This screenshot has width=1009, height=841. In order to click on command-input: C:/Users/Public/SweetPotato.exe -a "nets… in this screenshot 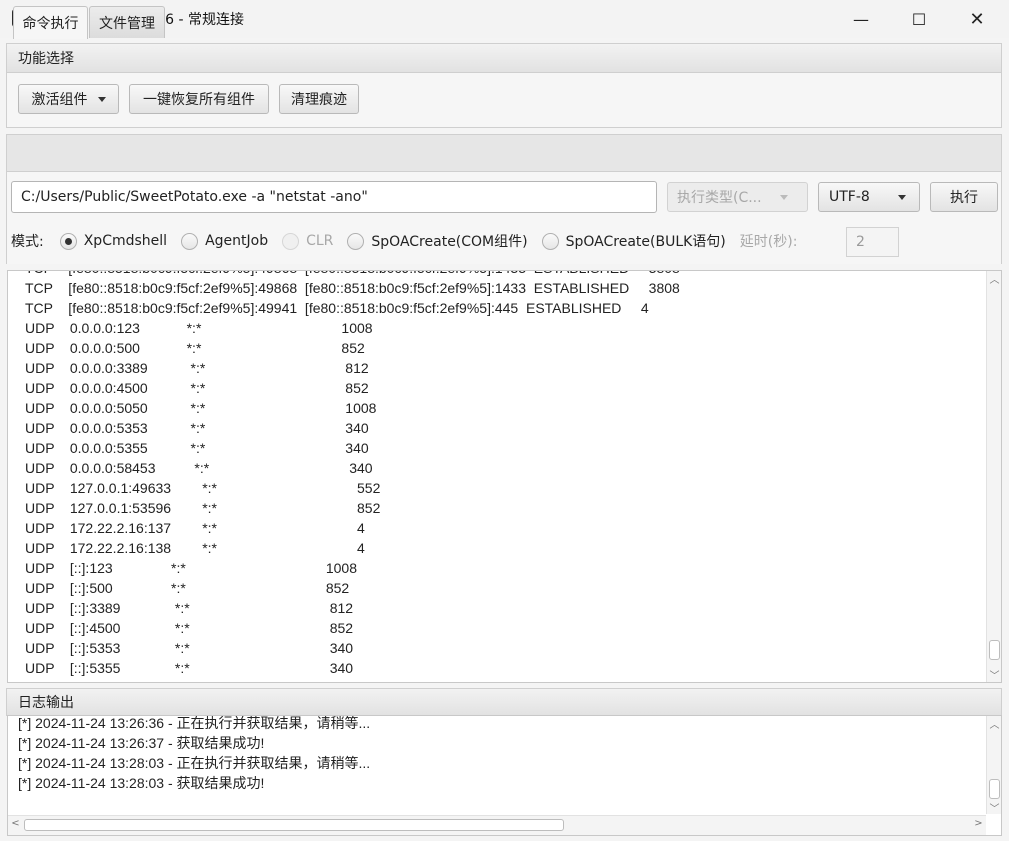, I will do `click(334, 197)`.